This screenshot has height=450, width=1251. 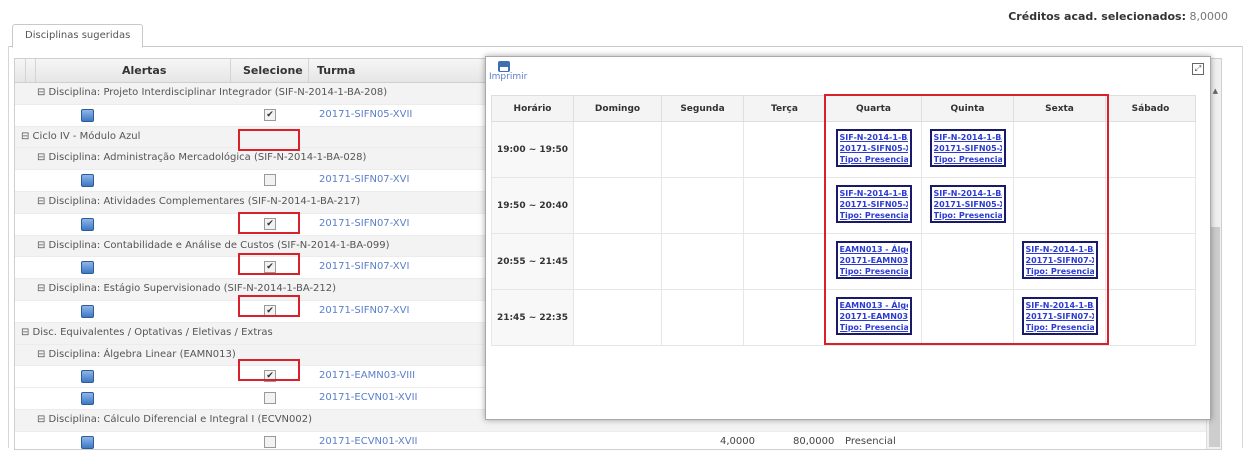 I want to click on tab-bar: Disciplinas sugeridas, so click(x=625, y=35).